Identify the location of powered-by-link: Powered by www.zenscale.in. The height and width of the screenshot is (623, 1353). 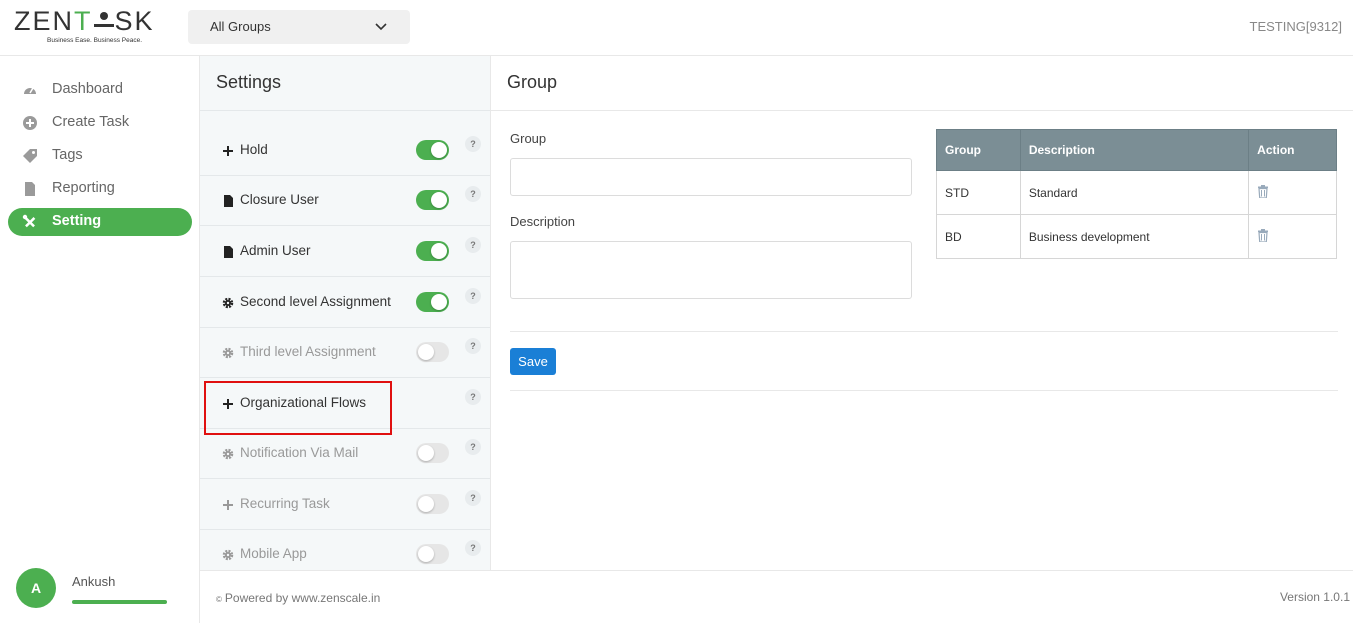
(302, 598).